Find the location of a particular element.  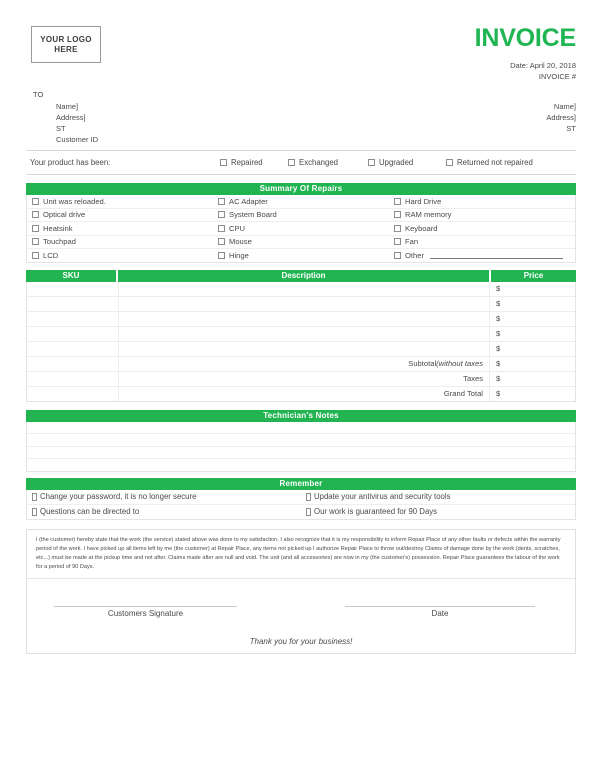

repair-option-cpu: CPU is located at coordinates (301, 228).